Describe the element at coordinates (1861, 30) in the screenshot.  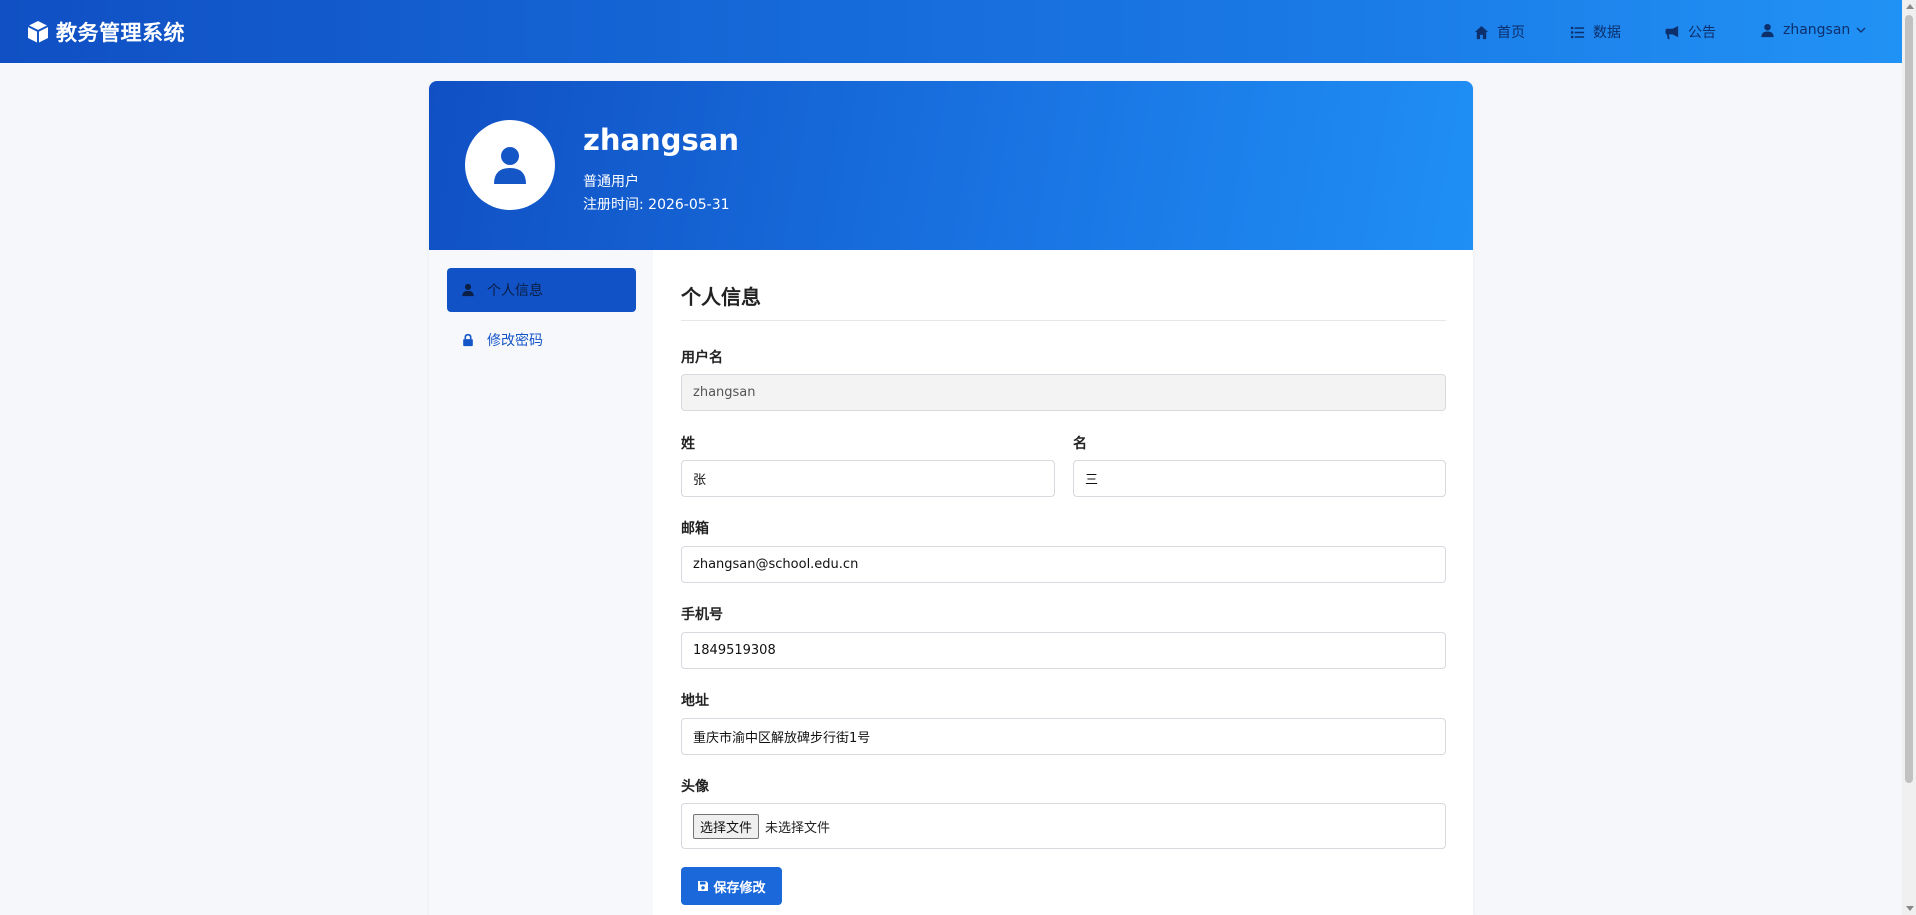
I see `chevron-down-icon` at that location.